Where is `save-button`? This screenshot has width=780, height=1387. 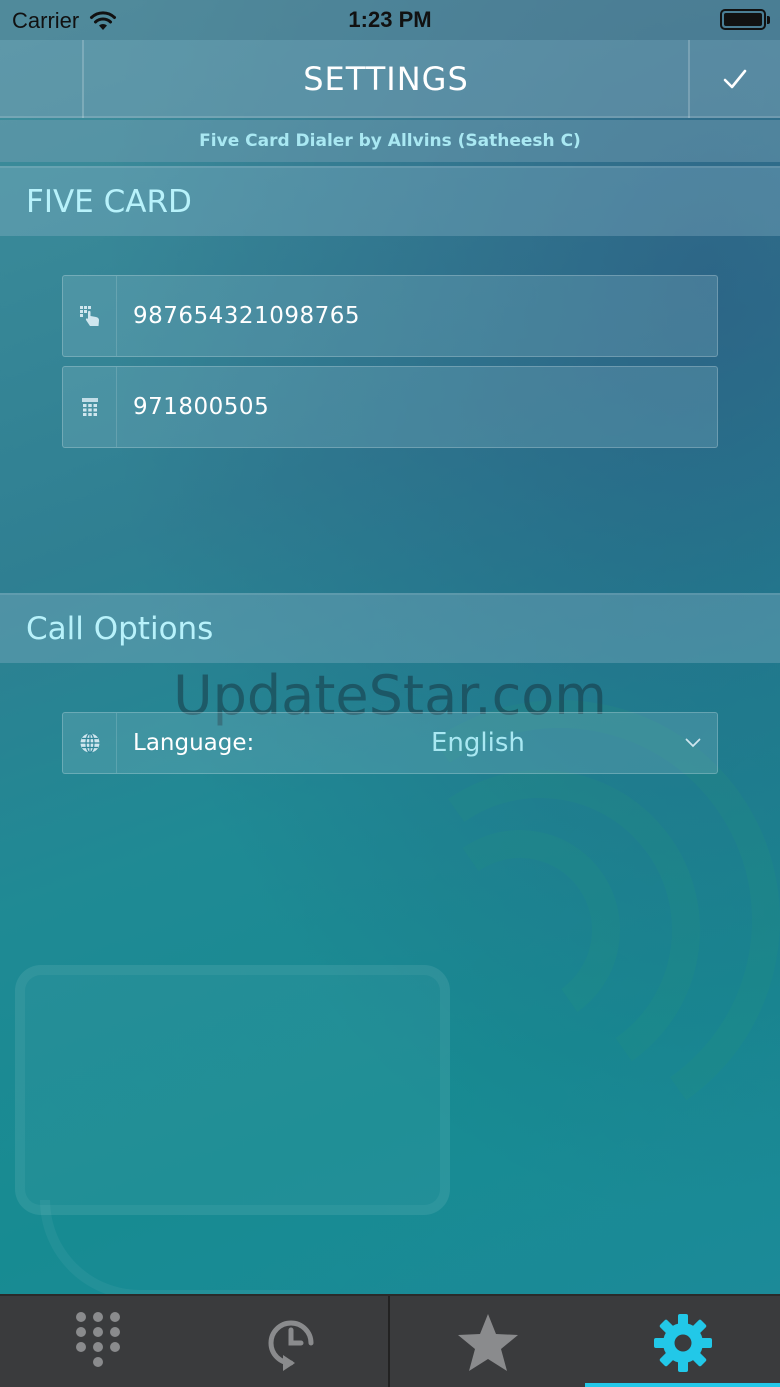
save-button is located at coordinates (734, 79).